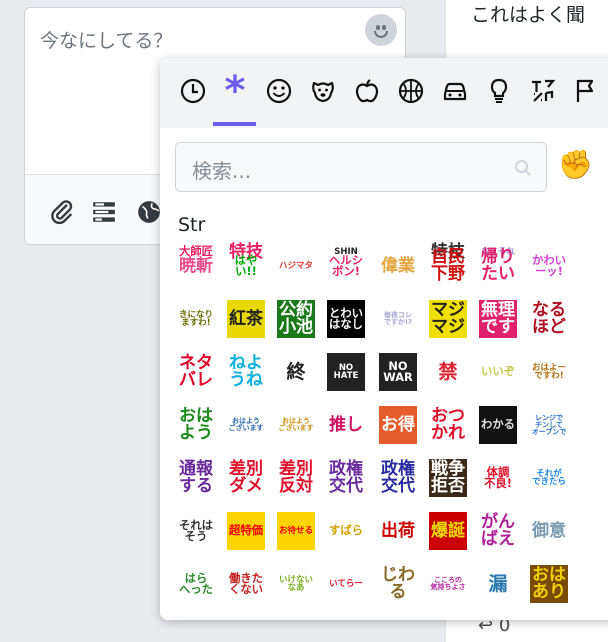 Image resolution: width=608 pixels, height=642 pixels. Describe the element at coordinates (246, 531) in the screenshot. I see `custom-emoji: 超特価` at that location.